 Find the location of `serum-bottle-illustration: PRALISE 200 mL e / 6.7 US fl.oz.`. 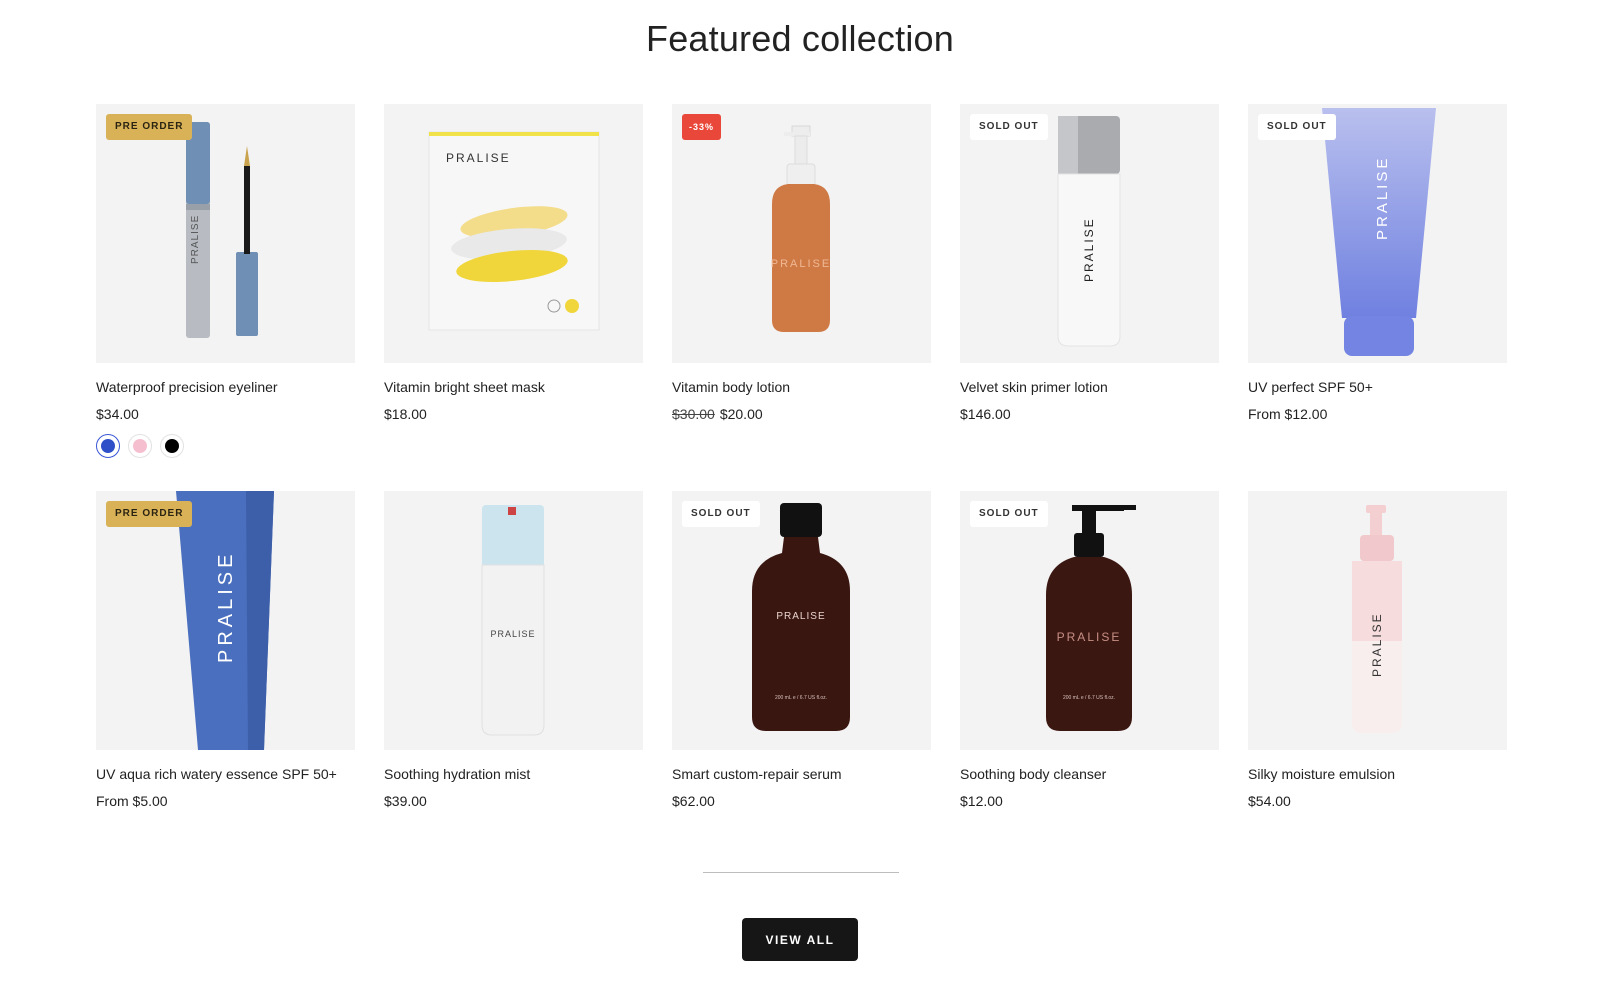

serum-bottle-illustration: PRALISE 200 mL e / 6.7 US fl.oz. is located at coordinates (801, 617).